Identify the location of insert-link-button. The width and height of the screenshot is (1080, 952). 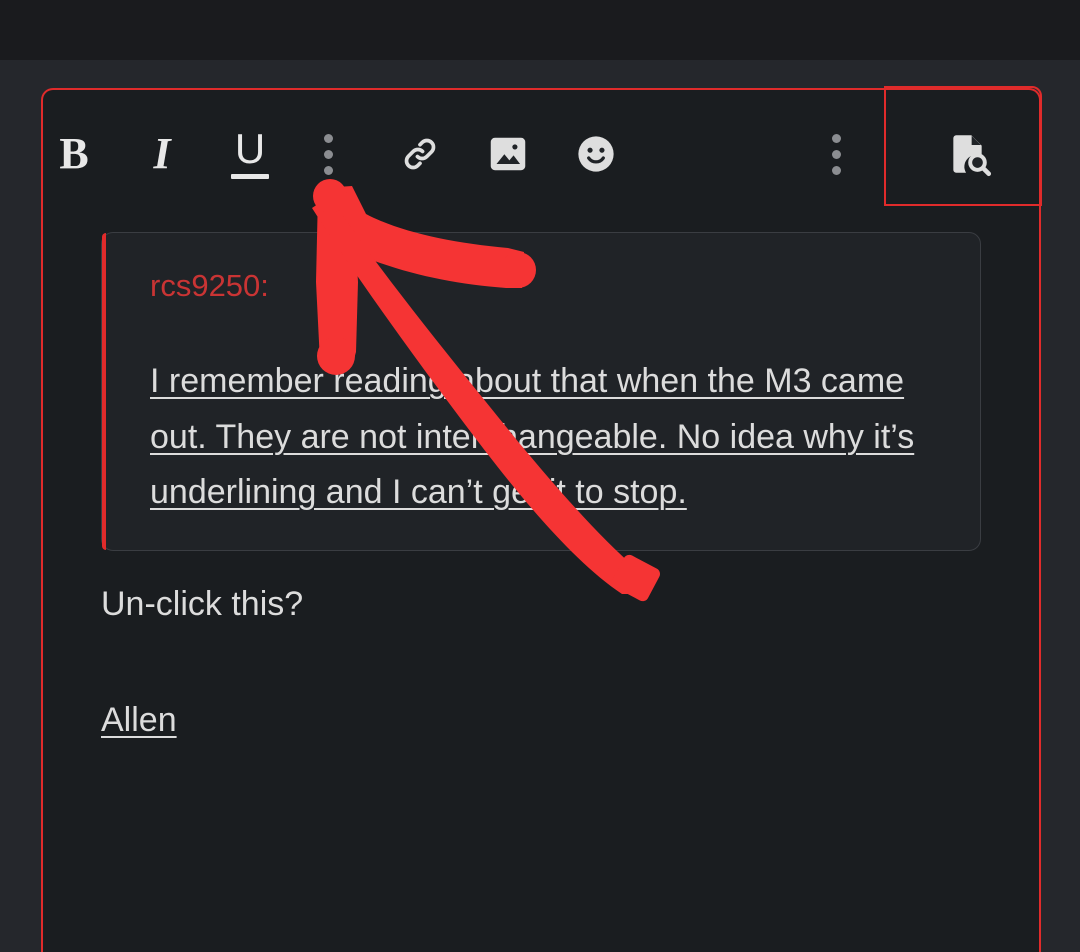
(420, 154).